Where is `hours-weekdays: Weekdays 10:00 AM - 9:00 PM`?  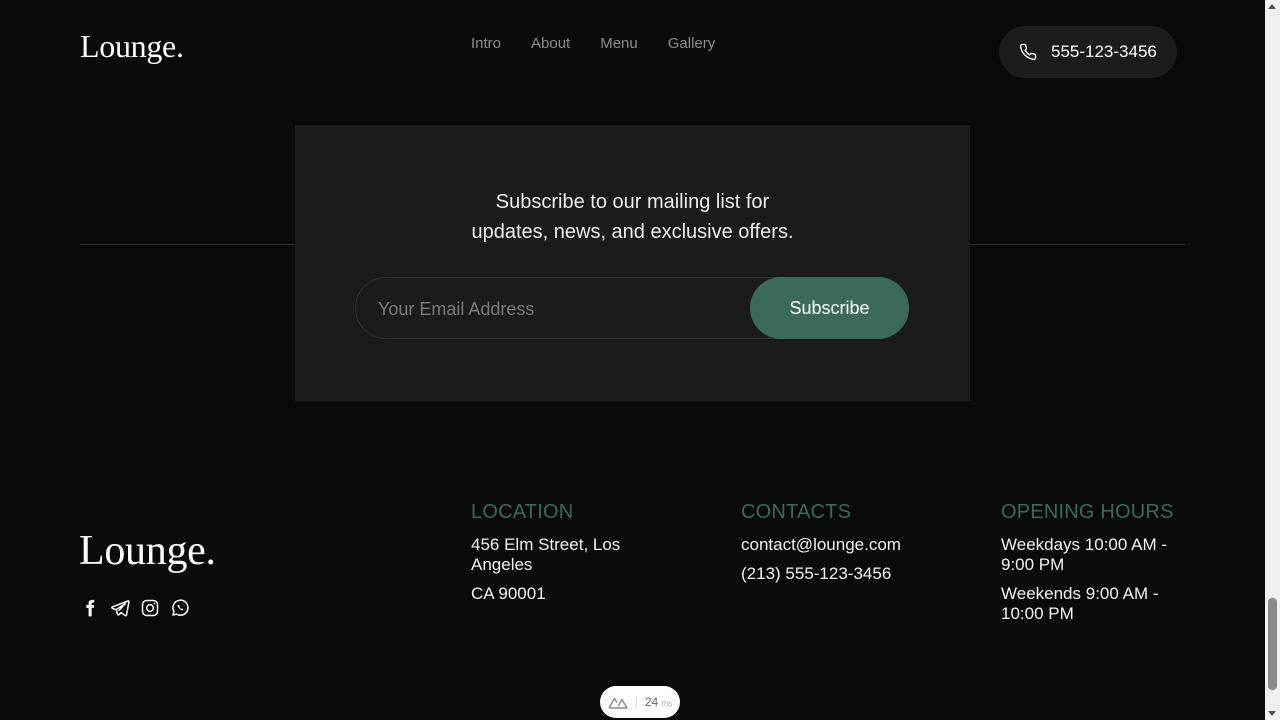 hours-weekdays: Weekdays 10:00 AM - 9:00 PM is located at coordinates (1084, 554).